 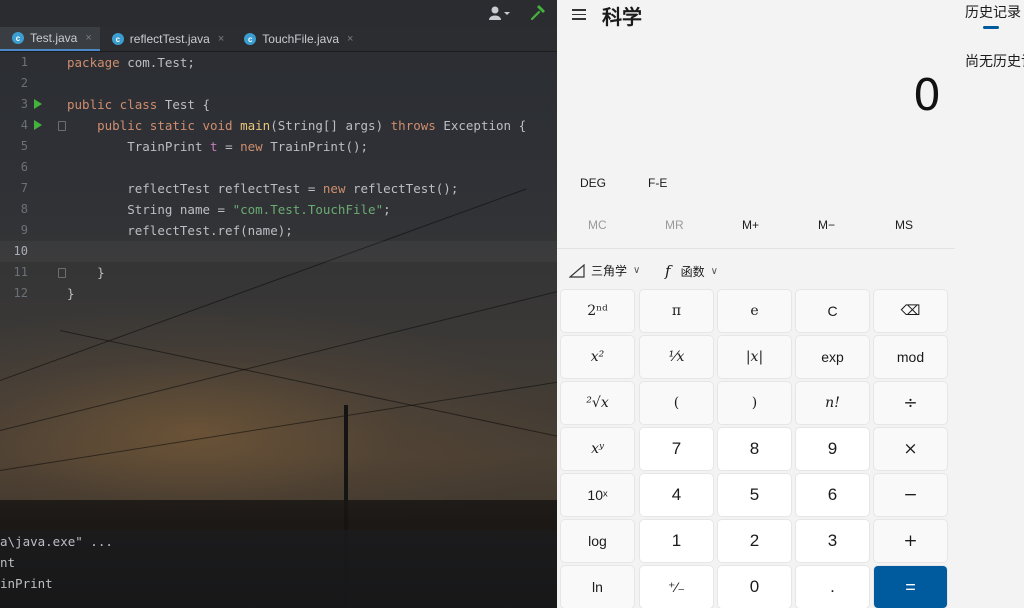 I want to click on power-button: xʸ, so click(x=597, y=449).